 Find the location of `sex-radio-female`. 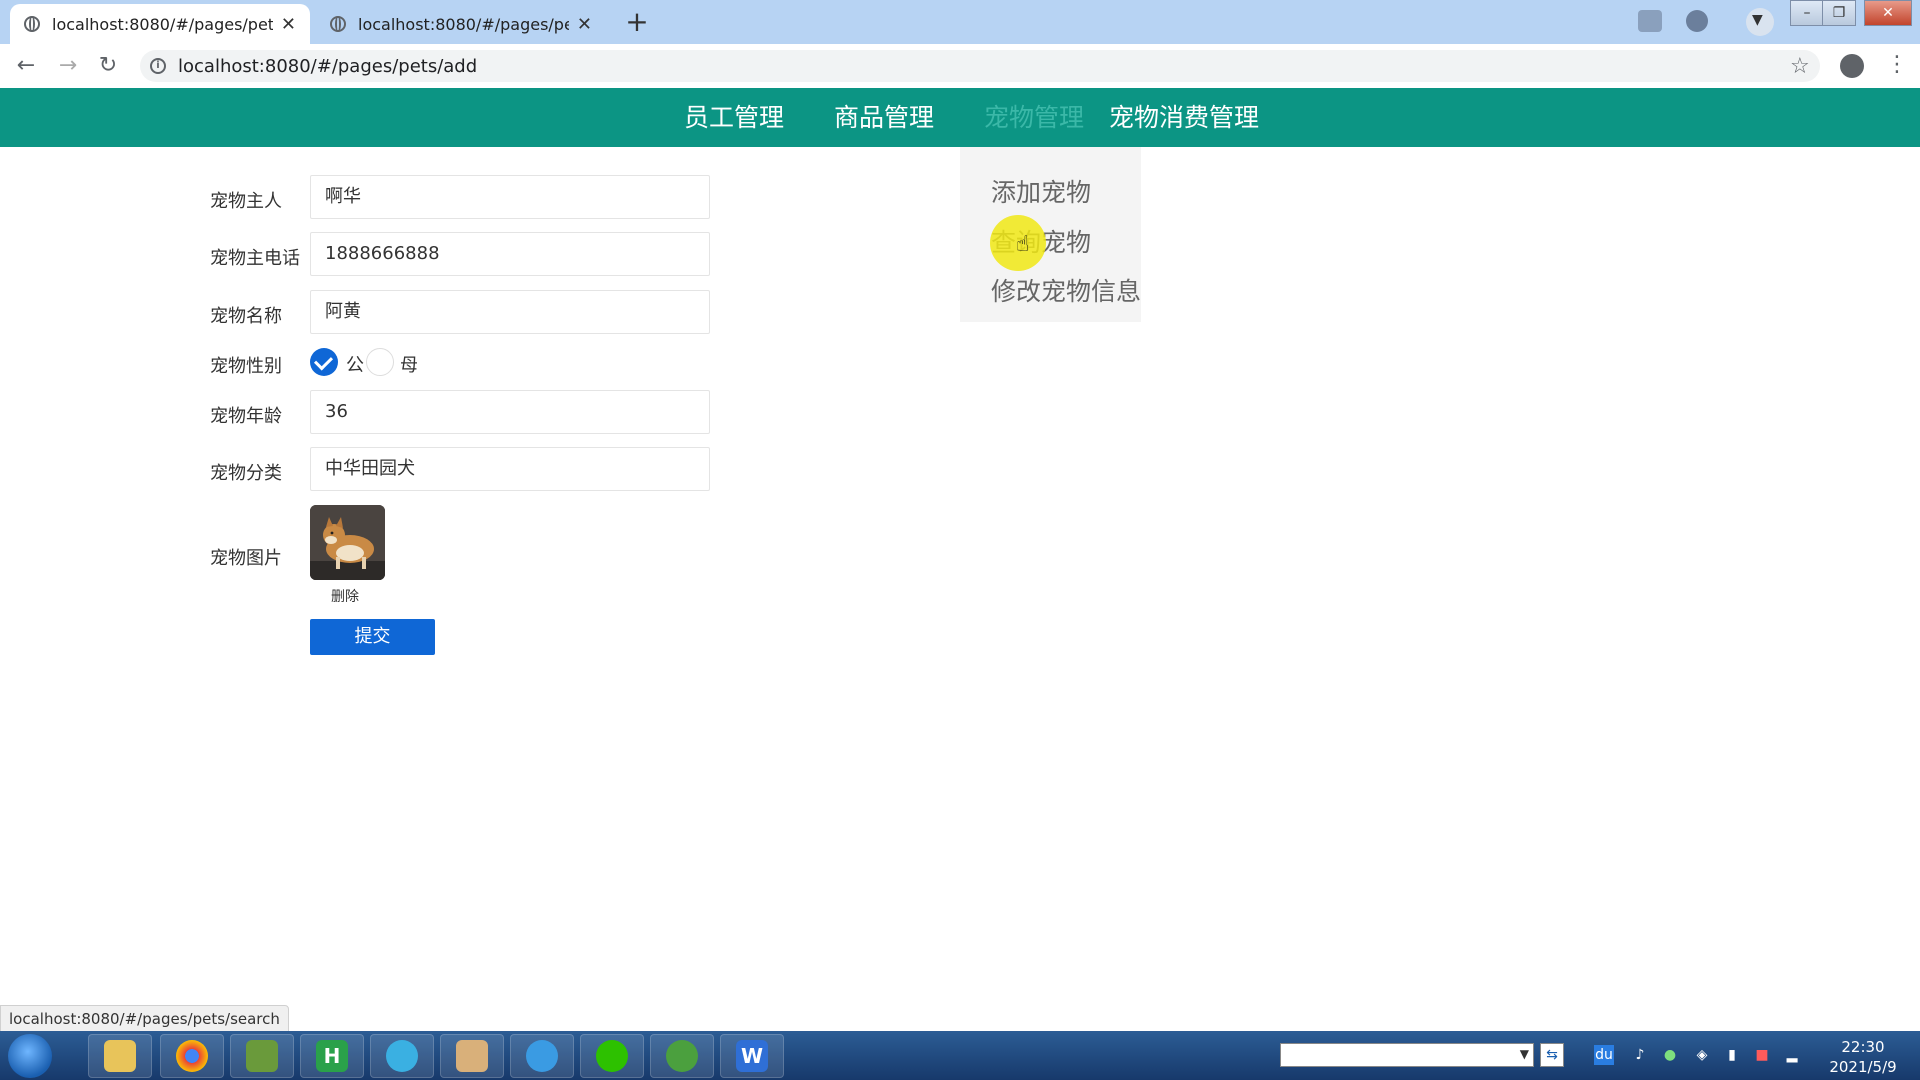

sex-radio-female is located at coordinates (380, 362).